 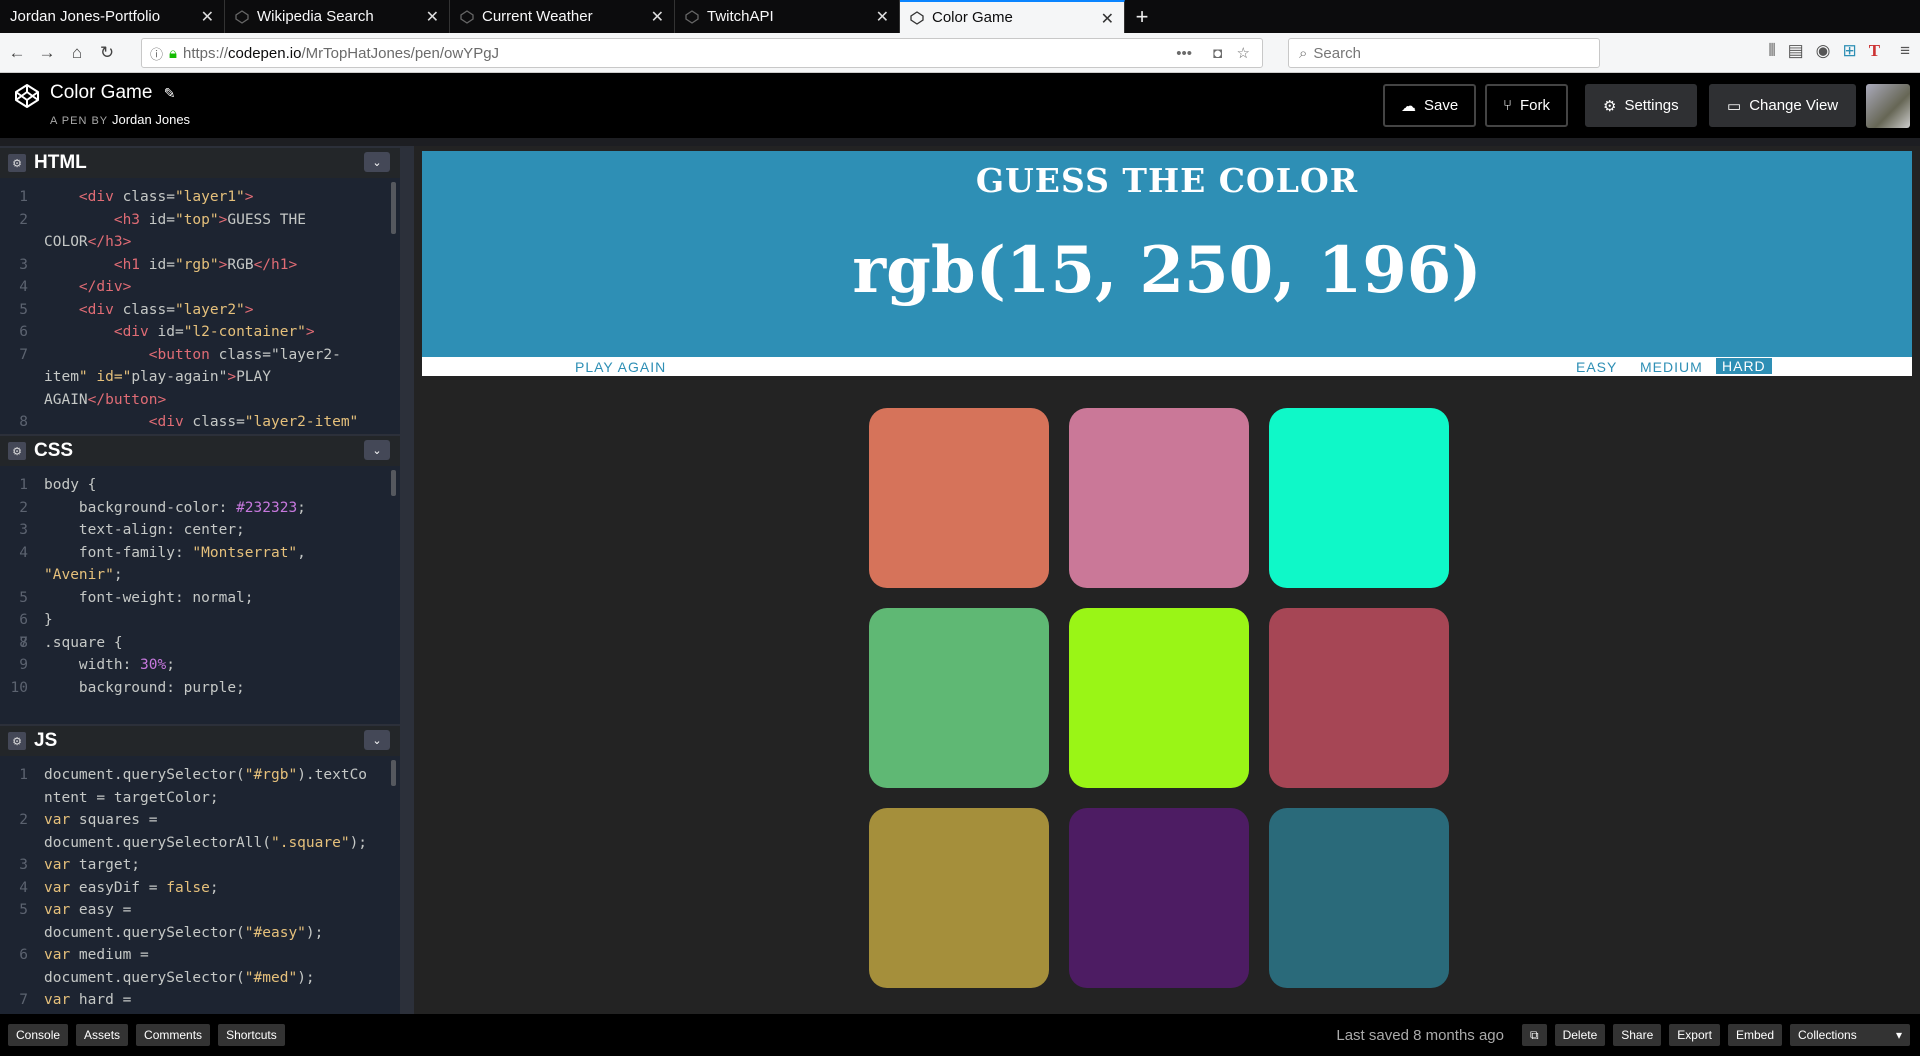 I want to click on code-line: 2 <h3 id="top">GUESS THE, so click(x=200, y=220).